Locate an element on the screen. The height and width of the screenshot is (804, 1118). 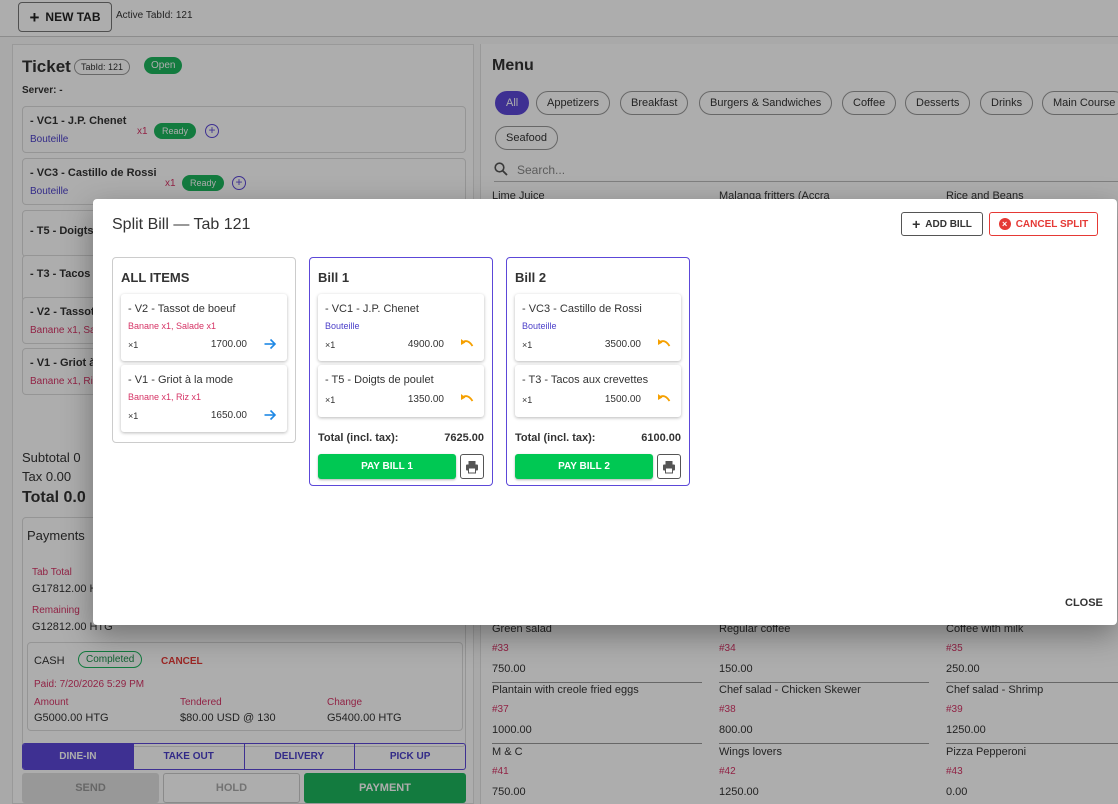
add-bill-label: ADD BILL is located at coordinates (948, 224).